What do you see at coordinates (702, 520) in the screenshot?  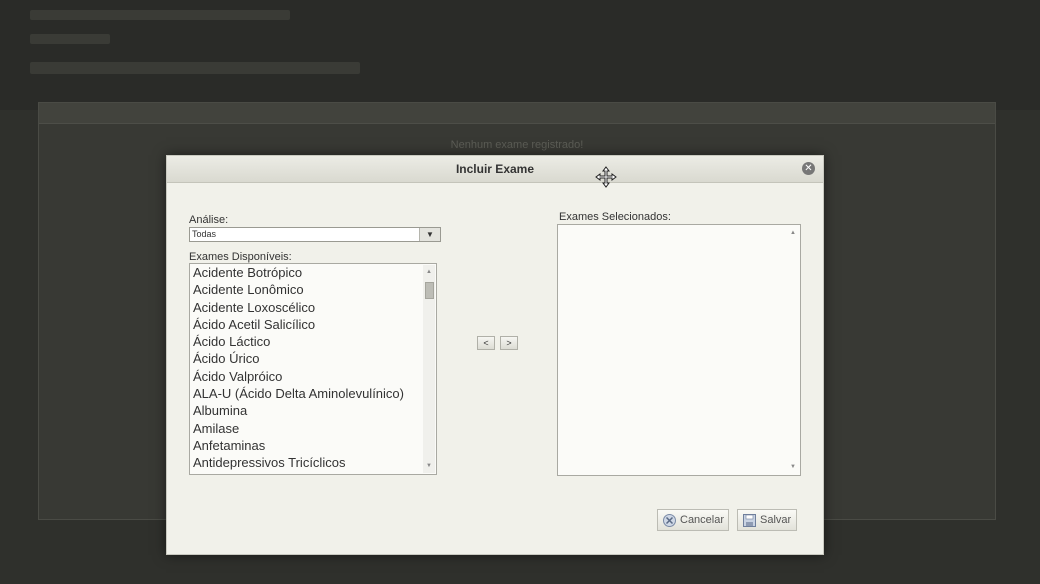 I see `cancel-label: Cancelar` at bounding box center [702, 520].